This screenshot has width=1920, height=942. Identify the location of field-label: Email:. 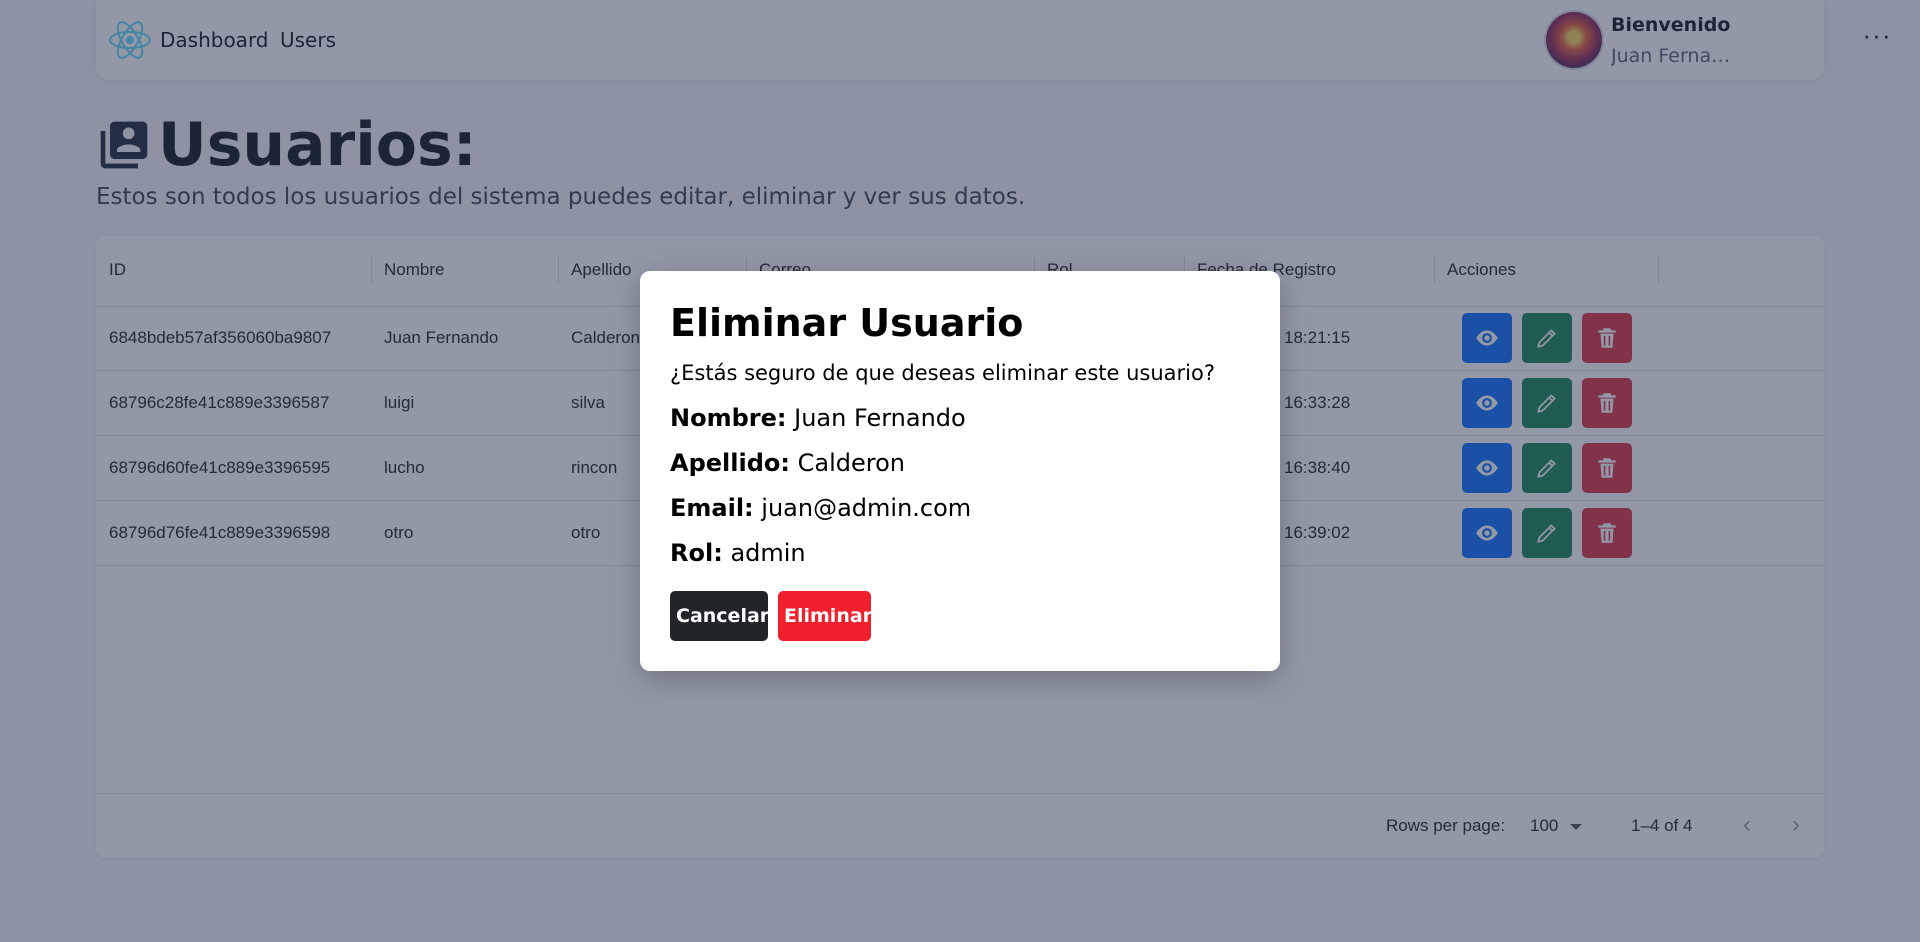
(712, 508).